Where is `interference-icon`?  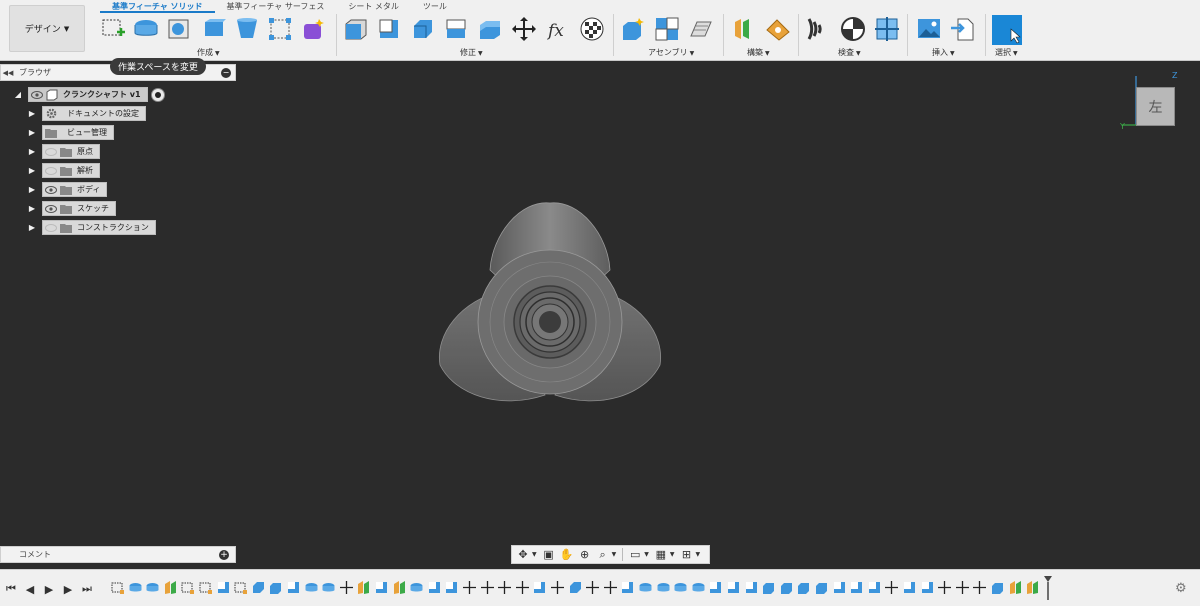 interference-icon is located at coordinates (853, 29).